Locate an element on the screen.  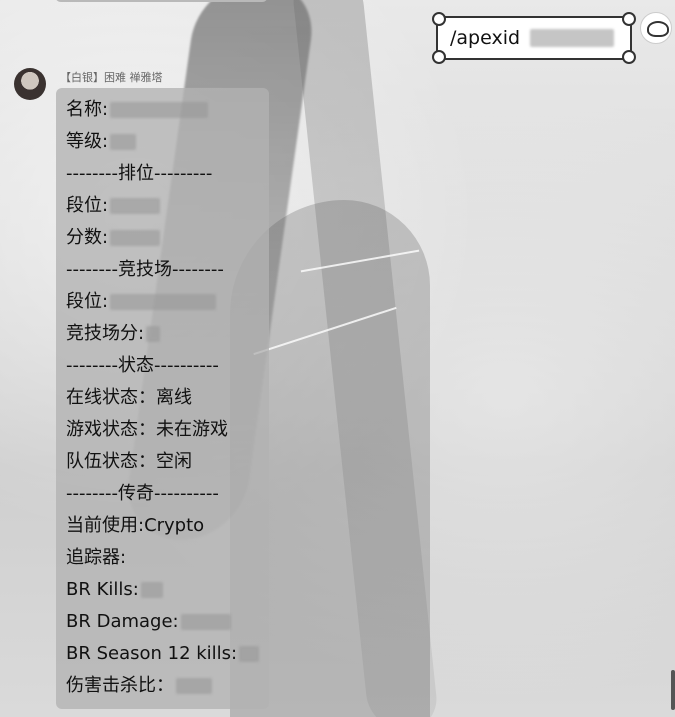
stat-line: 游戏状态：未在游戏 is located at coordinates (147, 429).